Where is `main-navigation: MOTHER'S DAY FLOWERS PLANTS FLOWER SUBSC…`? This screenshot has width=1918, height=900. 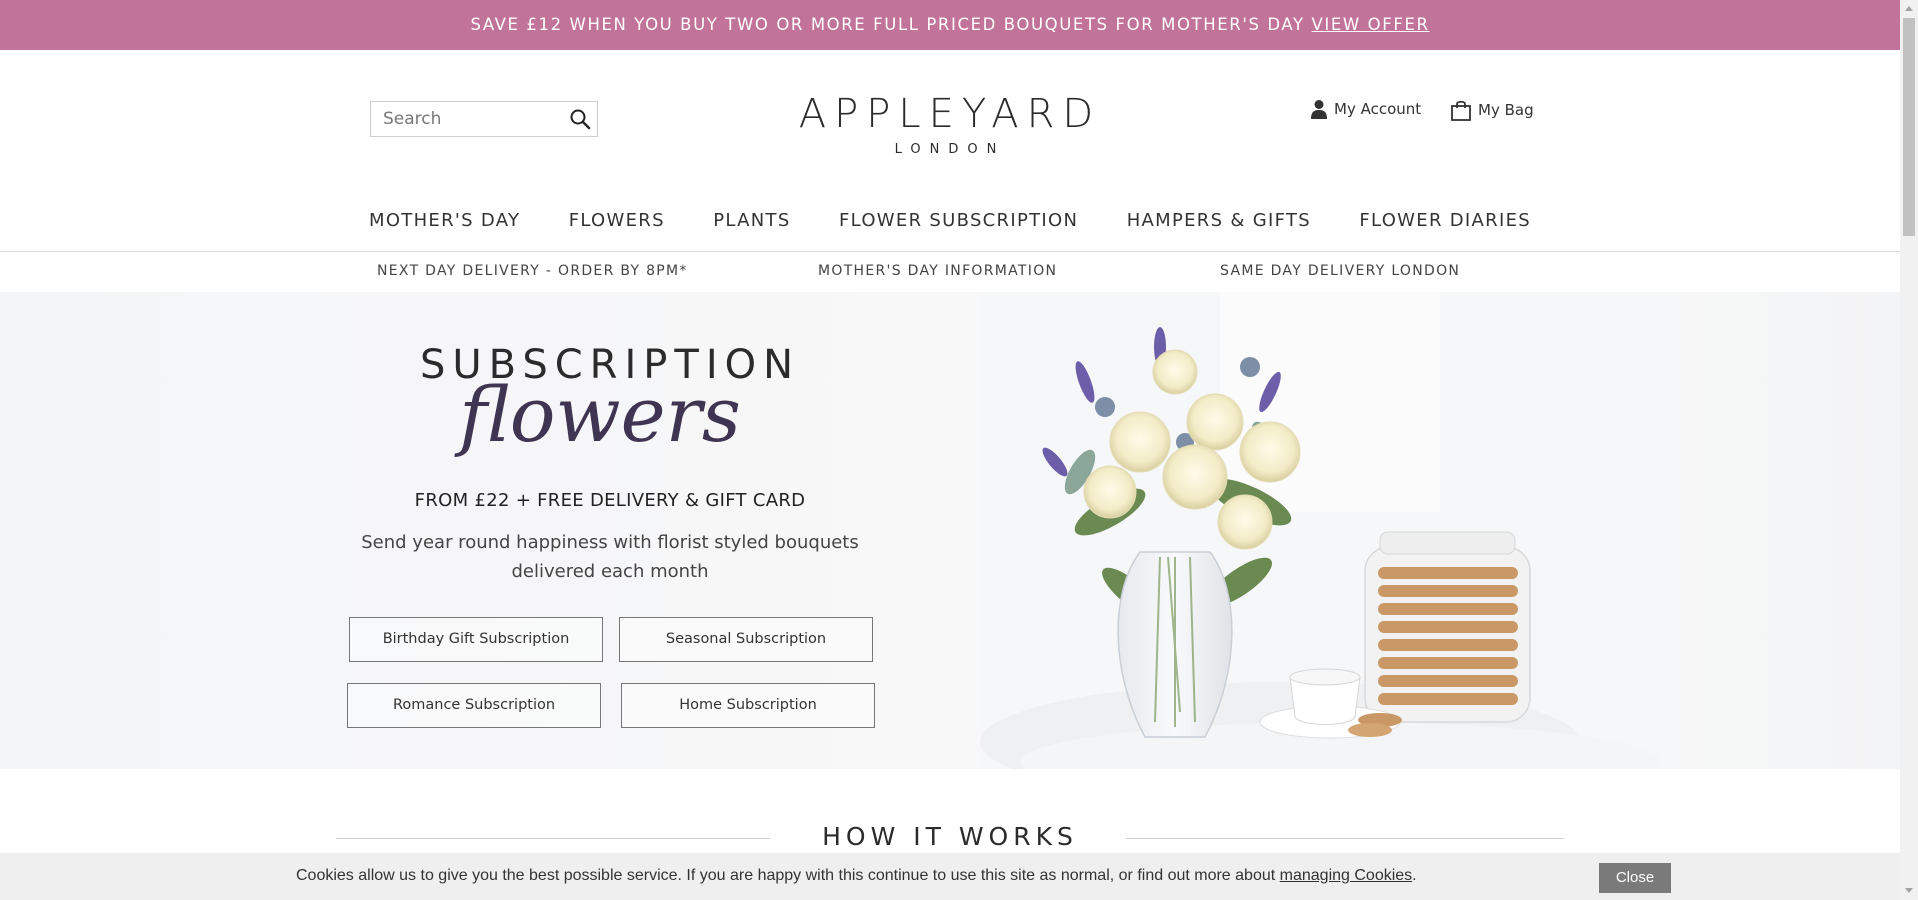
main-navigation: MOTHER'S DAY FLOWERS PLANTS FLOWER SUBSC… is located at coordinates (950, 220).